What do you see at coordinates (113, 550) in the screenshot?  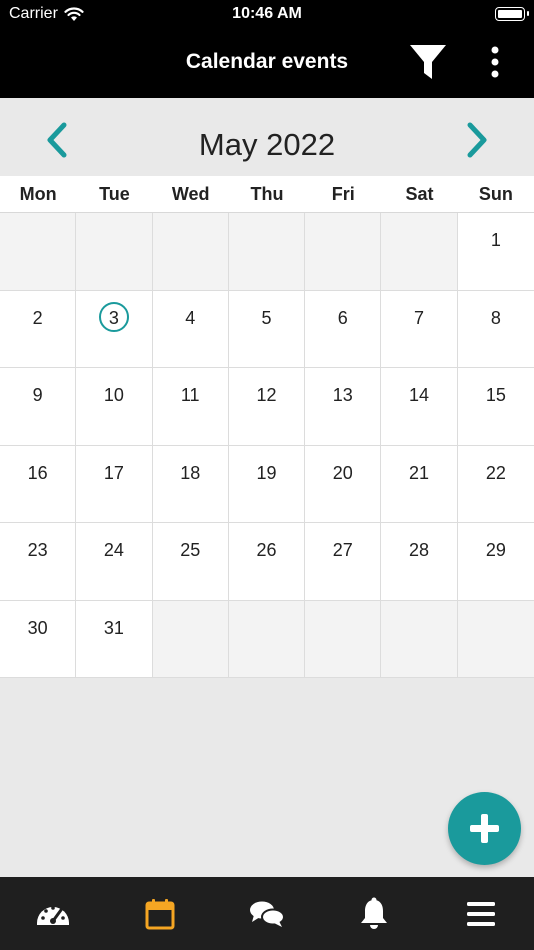 I see `day-number: 24` at bounding box center [113, 550].